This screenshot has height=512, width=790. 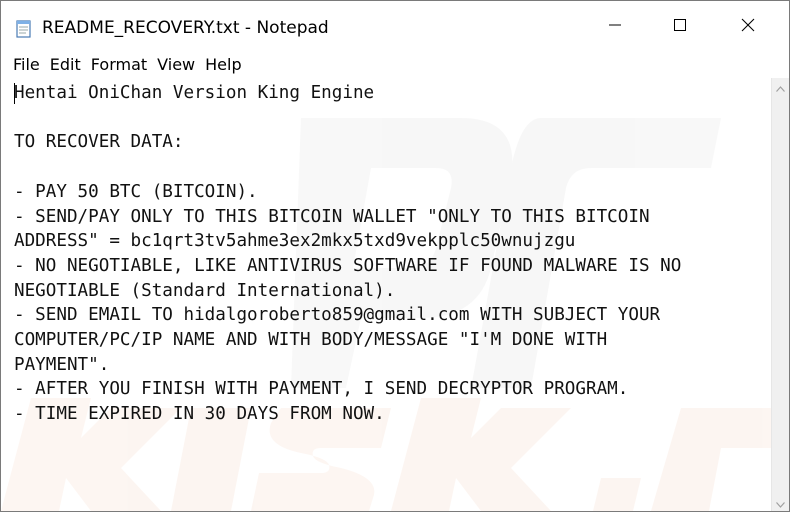 What do you see at coordinates (62, 364) in the screenshot?
I see `text-line: PAYMENT".` at bounding box center [62, 364].